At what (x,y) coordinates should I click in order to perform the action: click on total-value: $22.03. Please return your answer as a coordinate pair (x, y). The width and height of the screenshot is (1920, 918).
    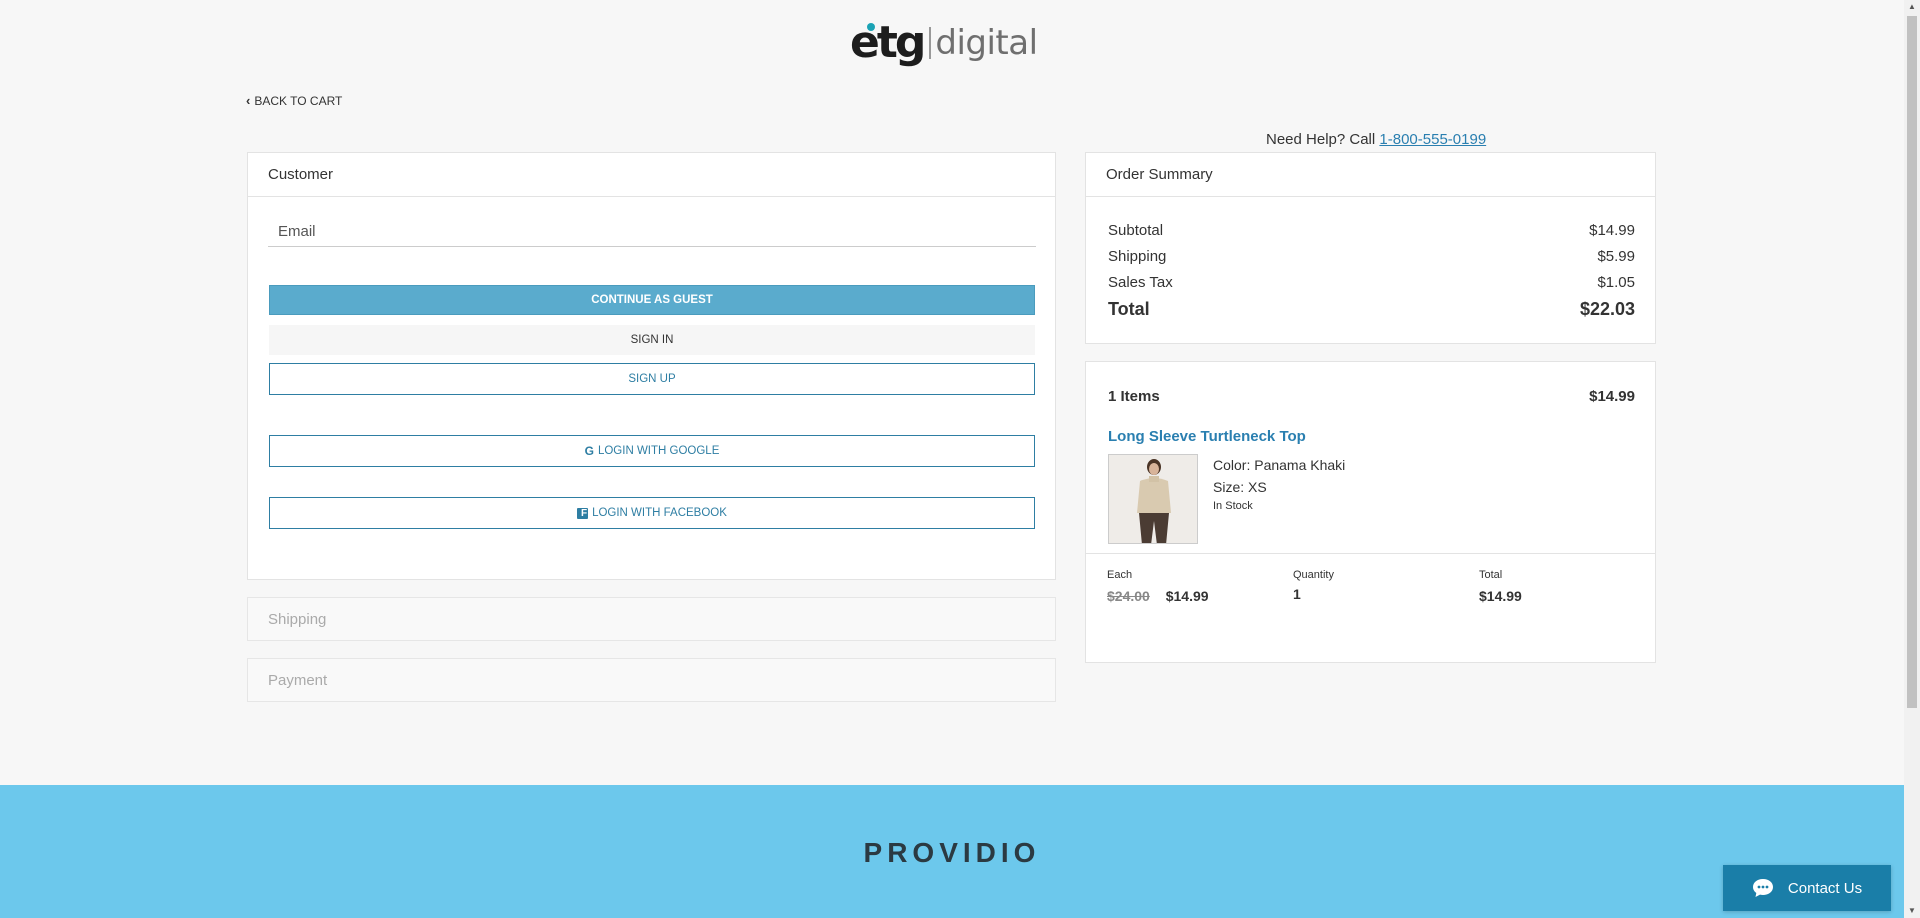
    Looking at the image, I should click on (1607, 309).